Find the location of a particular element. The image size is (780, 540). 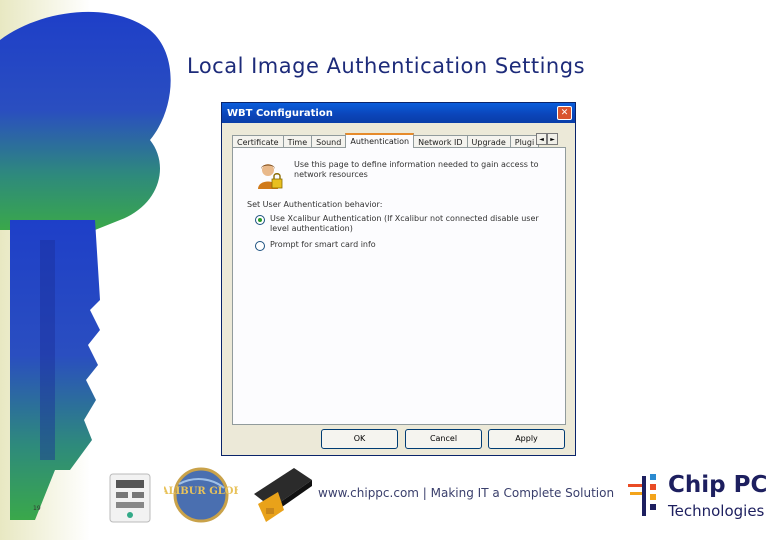

xcalibur-logo-text: XCALIBUR GLOBAL is located at coordinates (201, 491).